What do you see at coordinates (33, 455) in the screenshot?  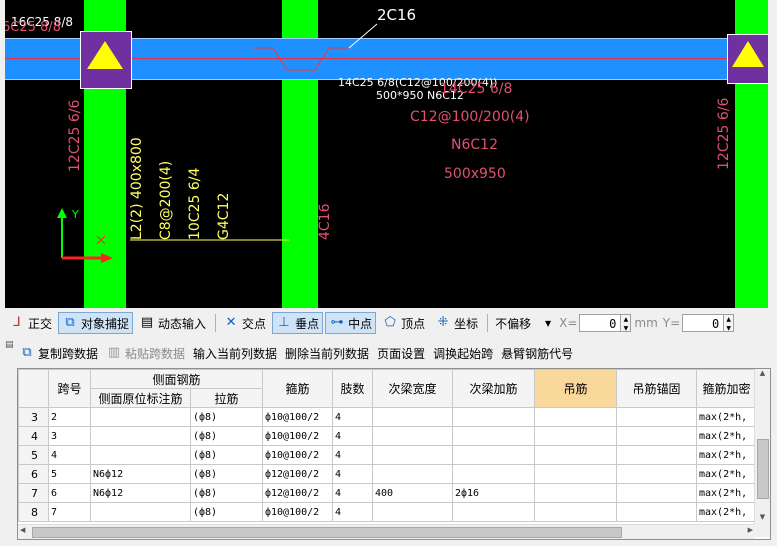 I see `row-header: 5` at bounding box center [33, 455].